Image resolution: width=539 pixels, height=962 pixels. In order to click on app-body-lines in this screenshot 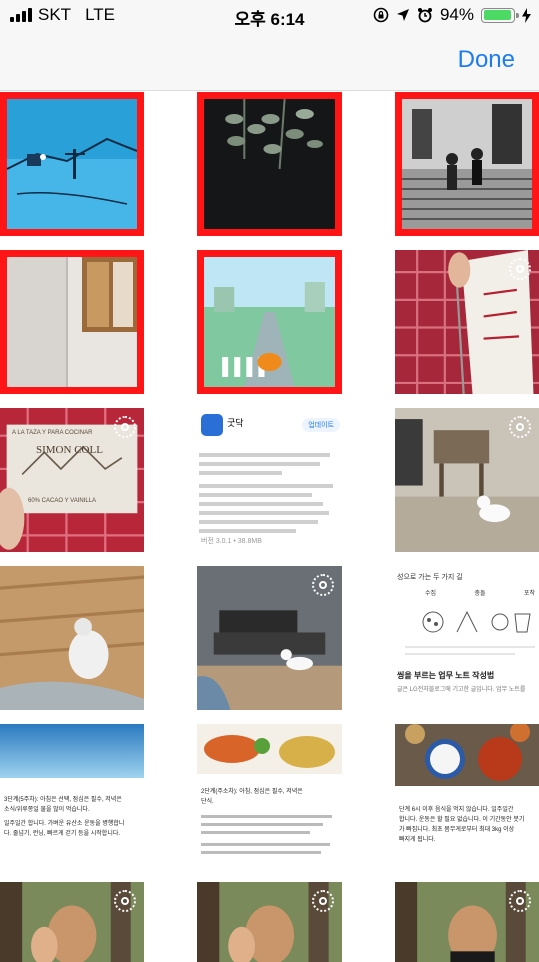, I will do `click(268, 493)`.